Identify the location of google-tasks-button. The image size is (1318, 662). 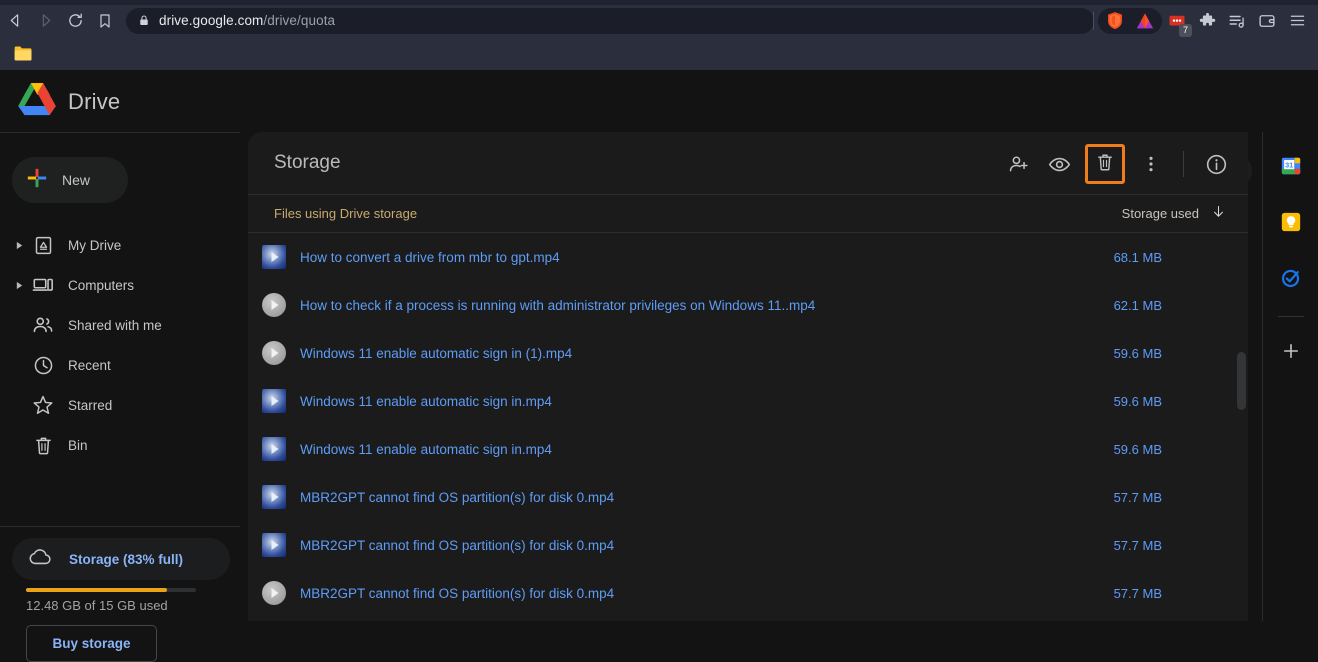
(1290, 280).